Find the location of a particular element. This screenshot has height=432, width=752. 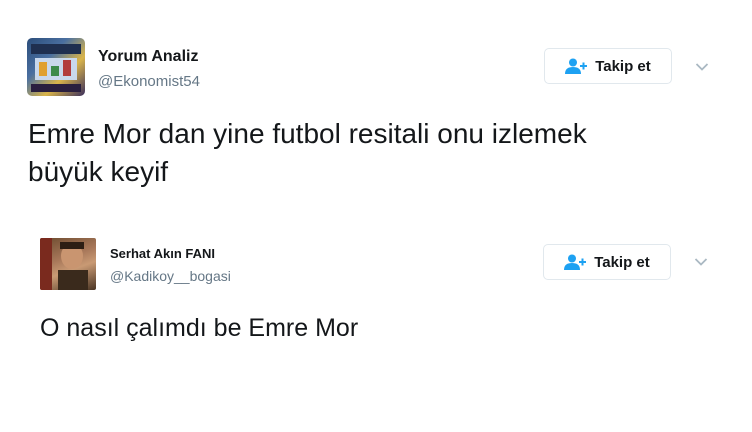

tweet-text-line: O nasıl çalımdı be Emre Mor is located at coordinates (199, 328).